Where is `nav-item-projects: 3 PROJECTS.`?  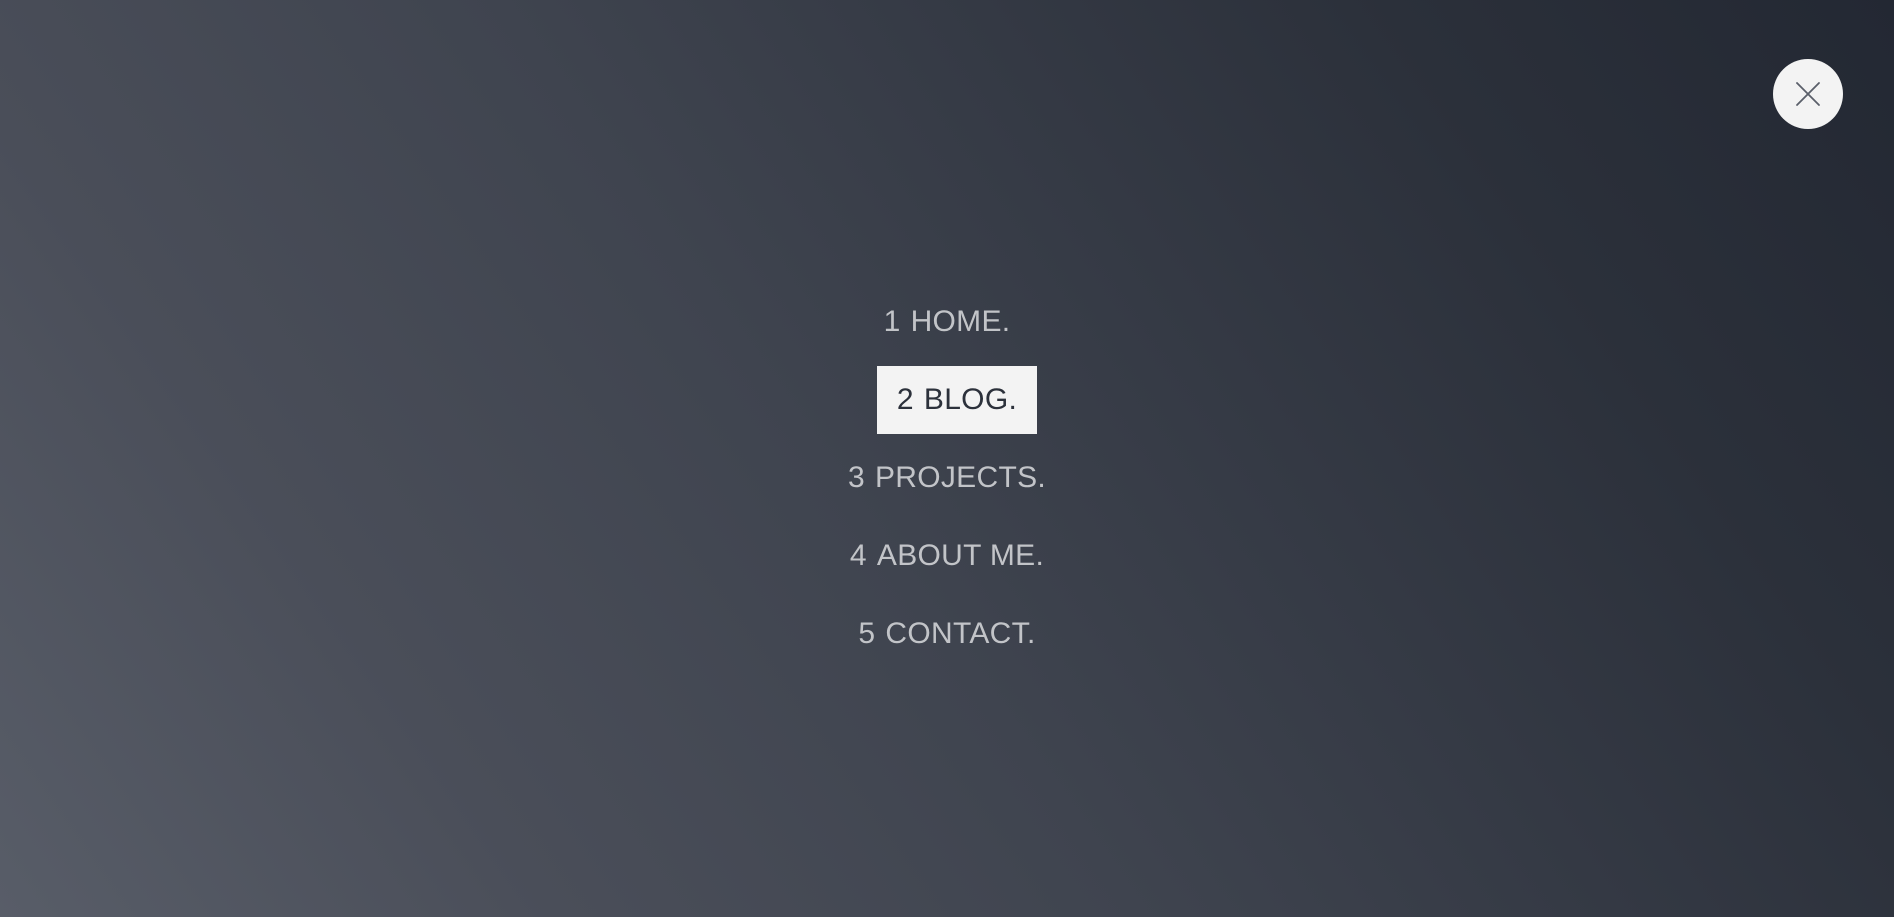 nav-item-projects: 3 PROJECTS. is located at coordinates (947, 478).